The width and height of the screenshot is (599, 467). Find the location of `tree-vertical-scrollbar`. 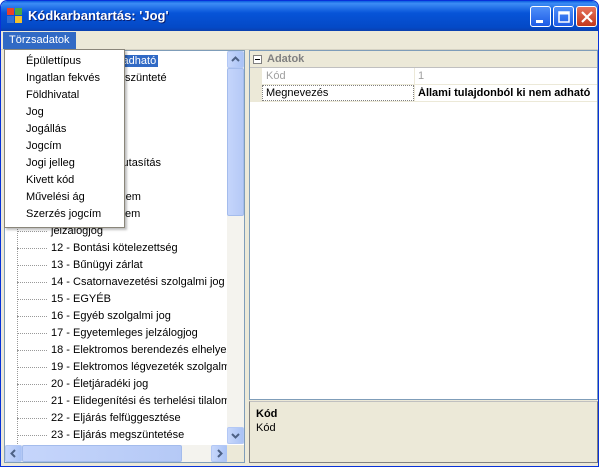

tree-vertical-scrollbar is located at coordinates (235, 247).